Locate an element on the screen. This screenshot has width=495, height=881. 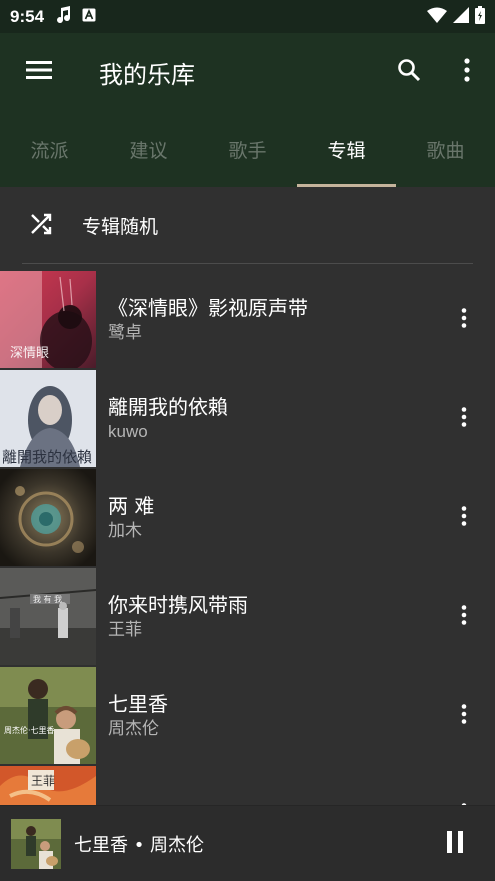
tab-bar: 流派 建议 歌手 专辑 歌曲 is located at coordinates (247, 149).